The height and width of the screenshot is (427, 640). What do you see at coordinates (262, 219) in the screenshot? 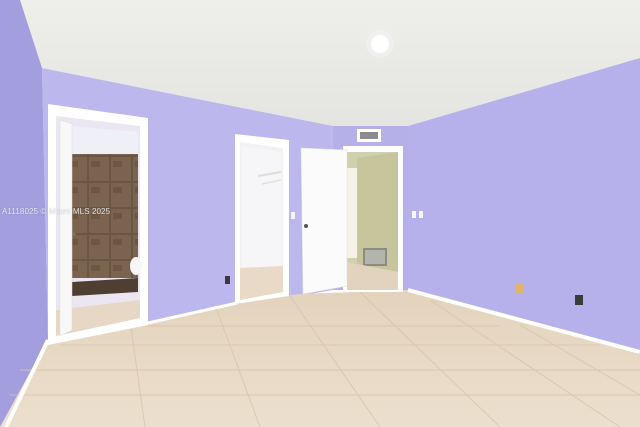
I see `closet-doorway` at bounding box center [262, 219].